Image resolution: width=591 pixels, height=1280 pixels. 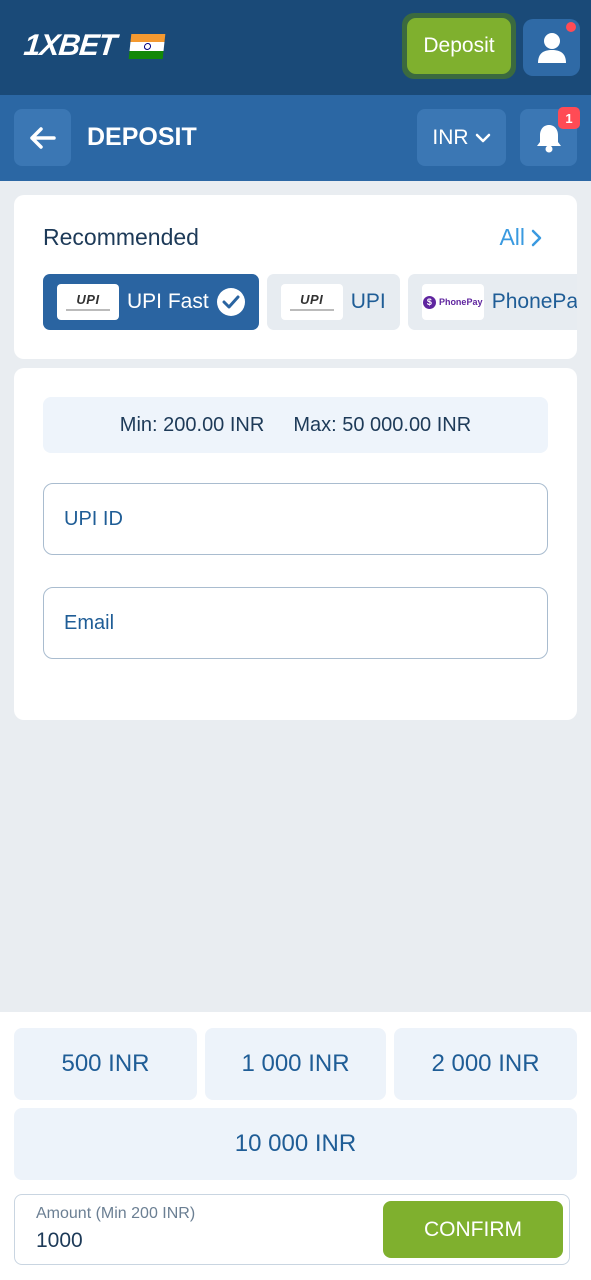 What do you see at coordinates (295, 138) in the screenshot?
I see `page-header: DEPOSIT INR 1` at bounding box center [295, 138].